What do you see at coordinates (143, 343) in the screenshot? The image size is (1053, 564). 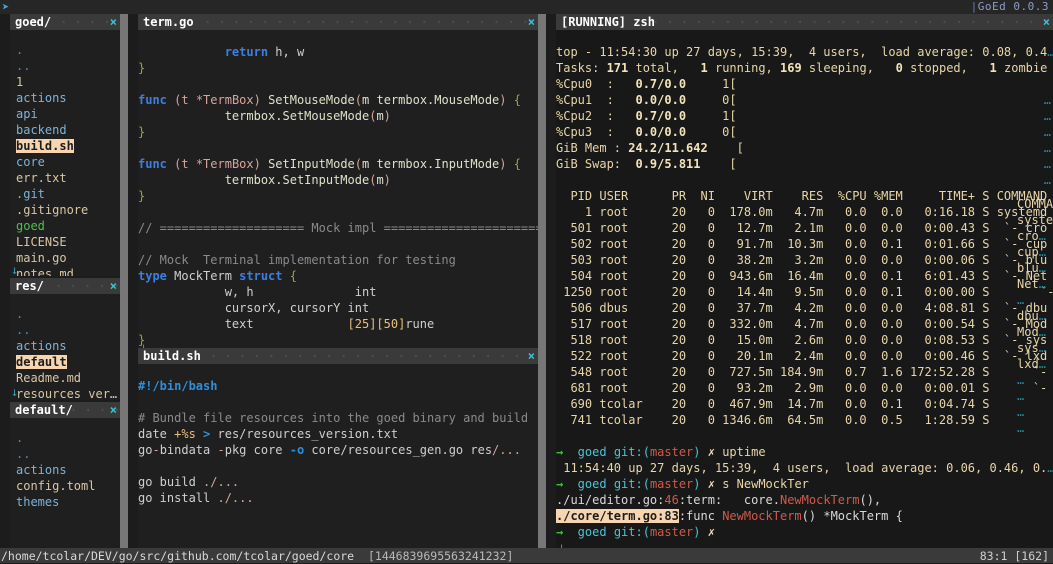 I see `editor-term-go-scroll-down-icon: ↓` at bounding box center [143, 343].